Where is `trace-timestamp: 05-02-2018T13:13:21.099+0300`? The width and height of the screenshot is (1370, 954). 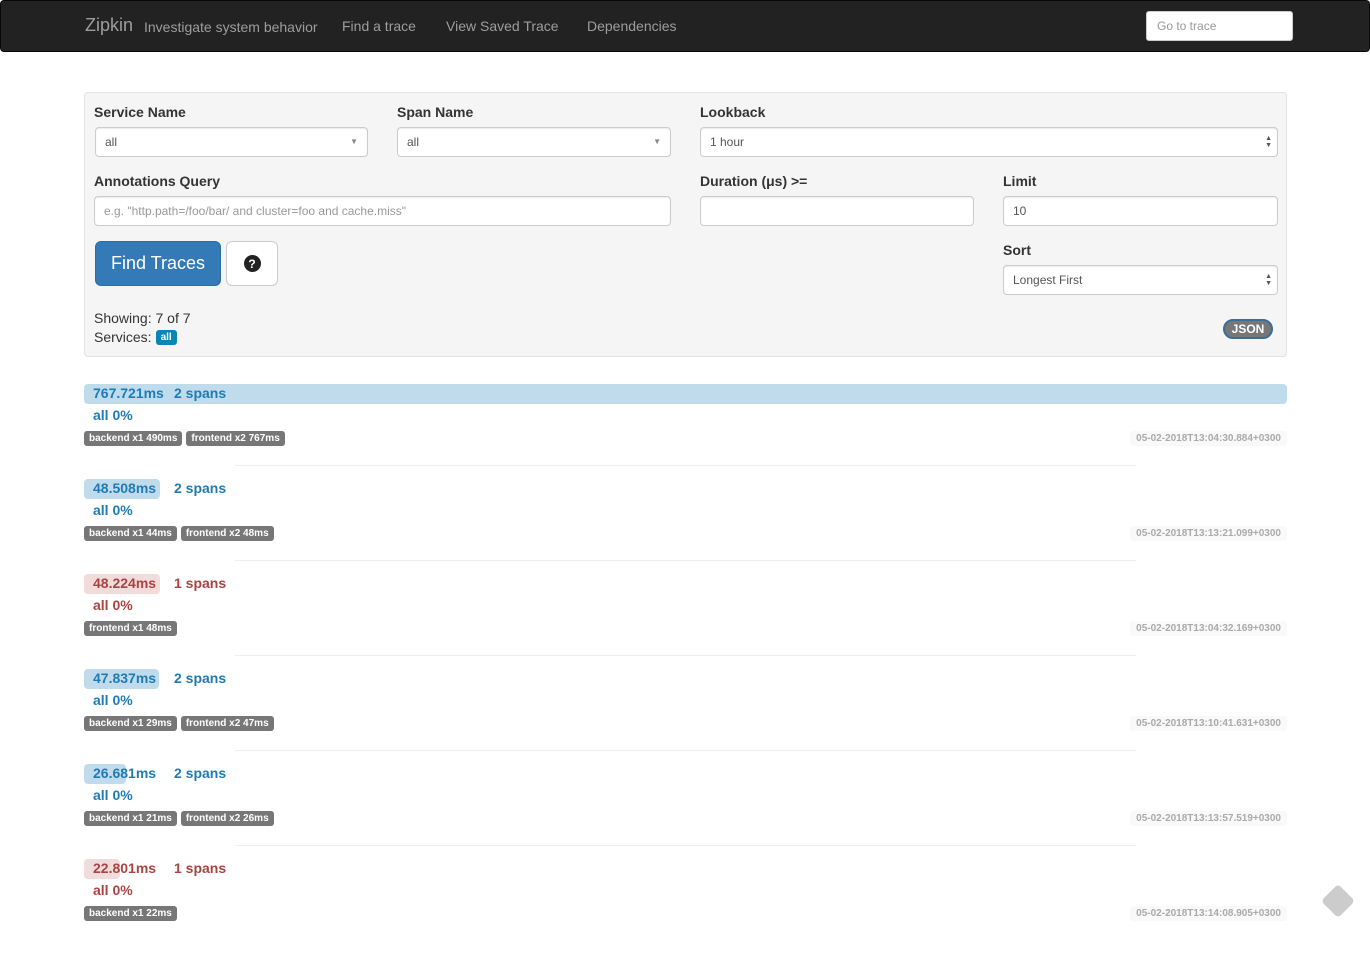
trace-timestamp: 05-02-2018T13:13:21.099+0300 is located at coordinates (1208, 533).